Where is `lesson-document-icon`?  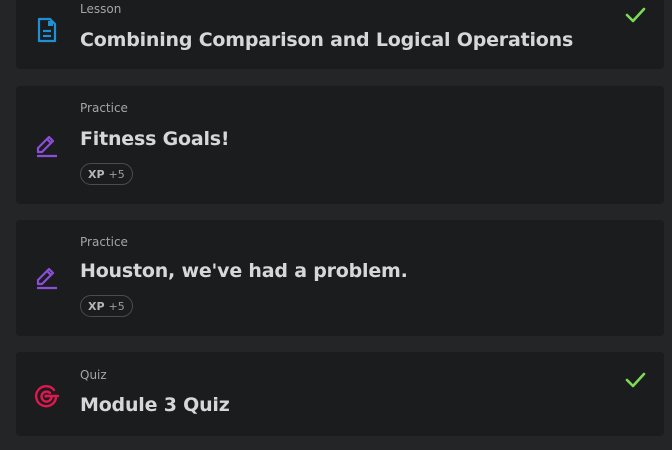 lesson-document-icon is located at coordinates (47, 30).